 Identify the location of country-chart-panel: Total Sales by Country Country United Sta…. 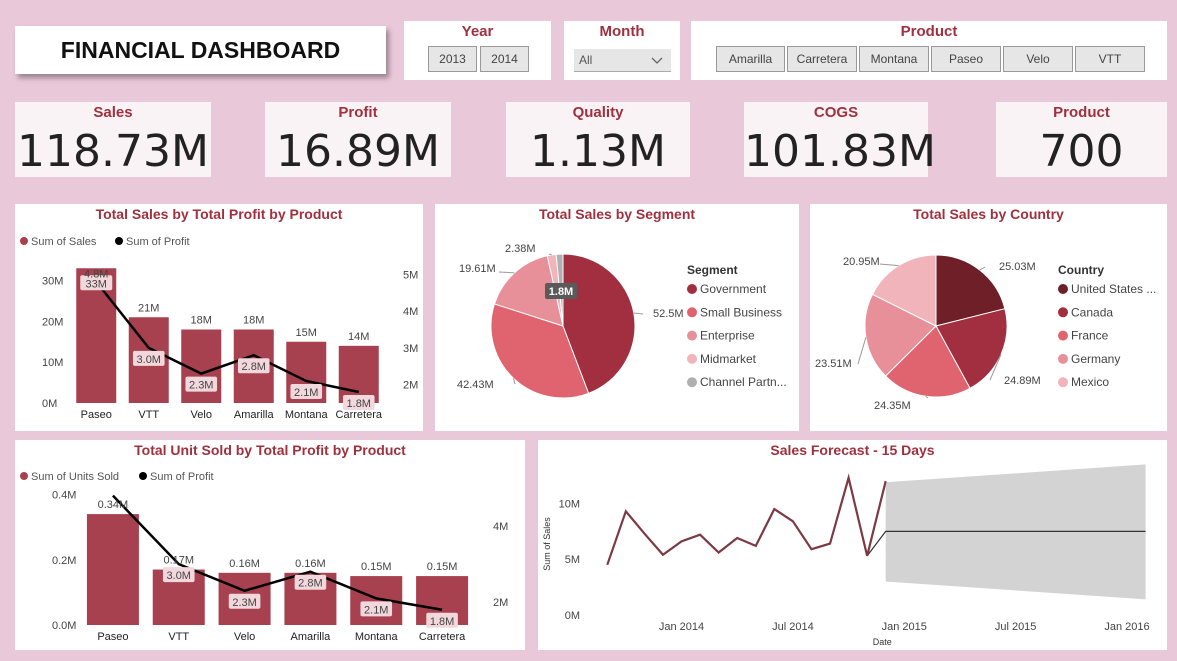
(988, 317).